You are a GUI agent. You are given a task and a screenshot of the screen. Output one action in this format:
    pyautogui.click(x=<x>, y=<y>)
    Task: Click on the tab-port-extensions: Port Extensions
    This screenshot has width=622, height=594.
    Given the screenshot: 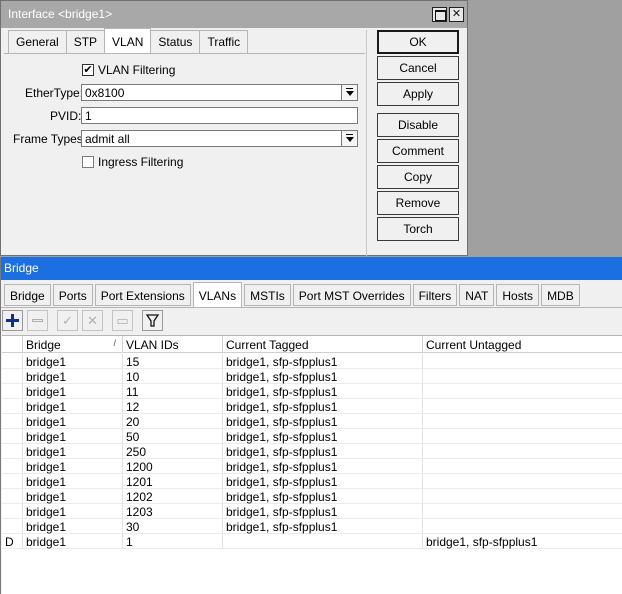 What is the action you would take?
    pyautogui.click(x=142, y=295)
    